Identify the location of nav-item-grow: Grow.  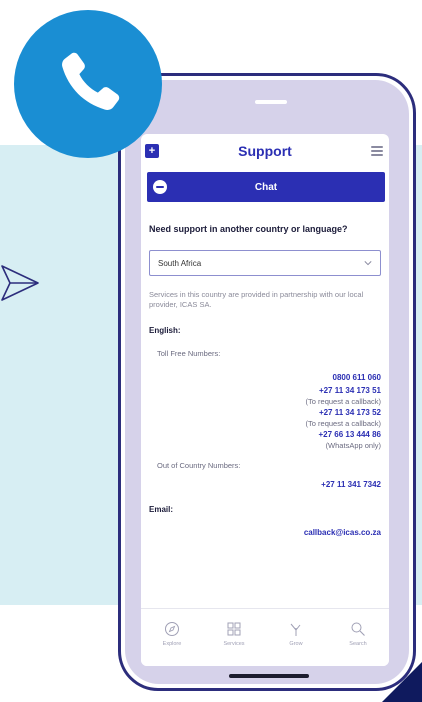
(296, 634).